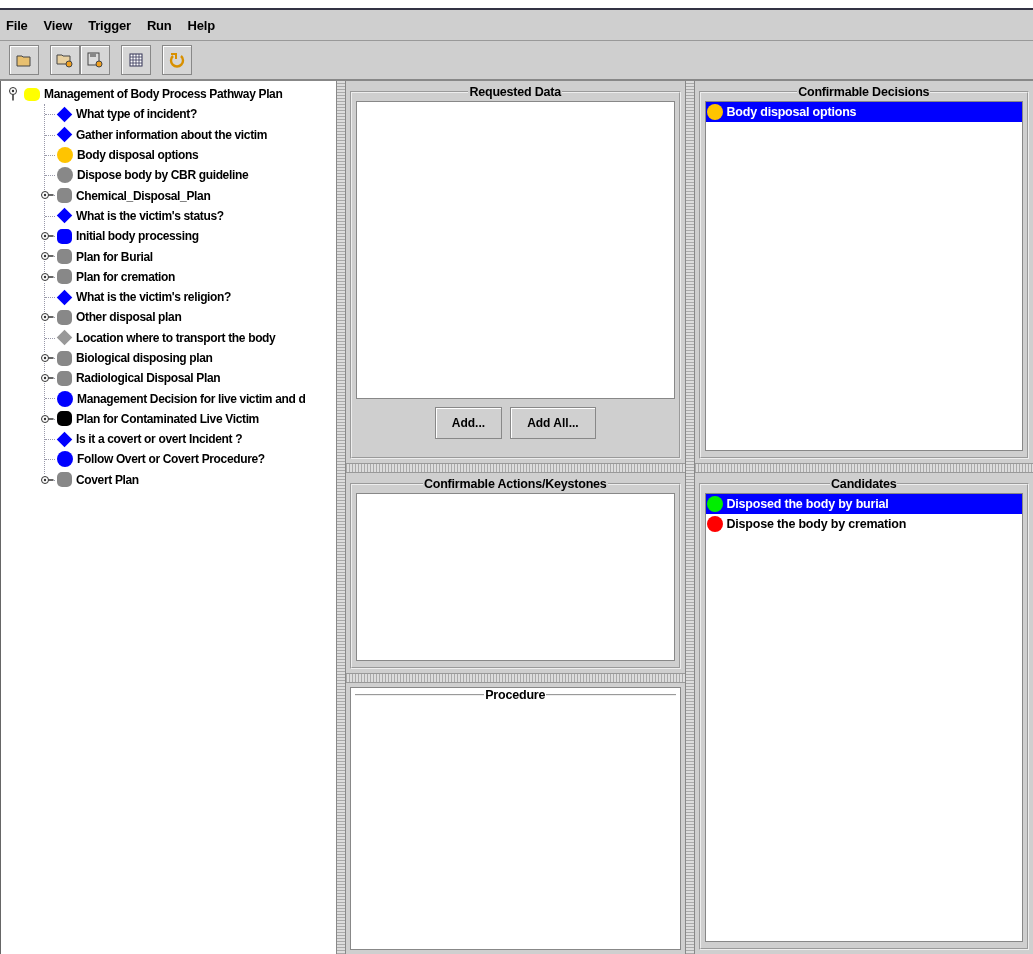 This screenshot has width=1033, height=954. Describe the element at coordinates (163, 175) in the screenshot. I see `tree-node-label: Dispose body by CBR guideline` at that location.